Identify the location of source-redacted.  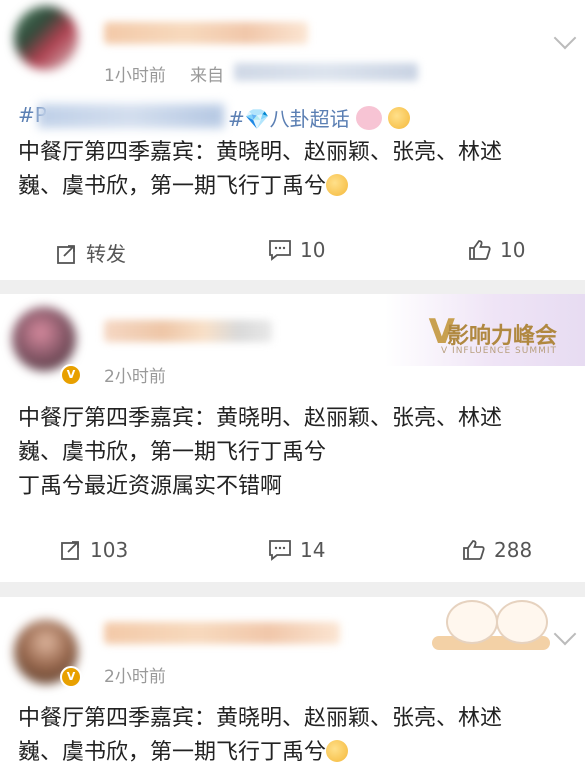
(326, 72).